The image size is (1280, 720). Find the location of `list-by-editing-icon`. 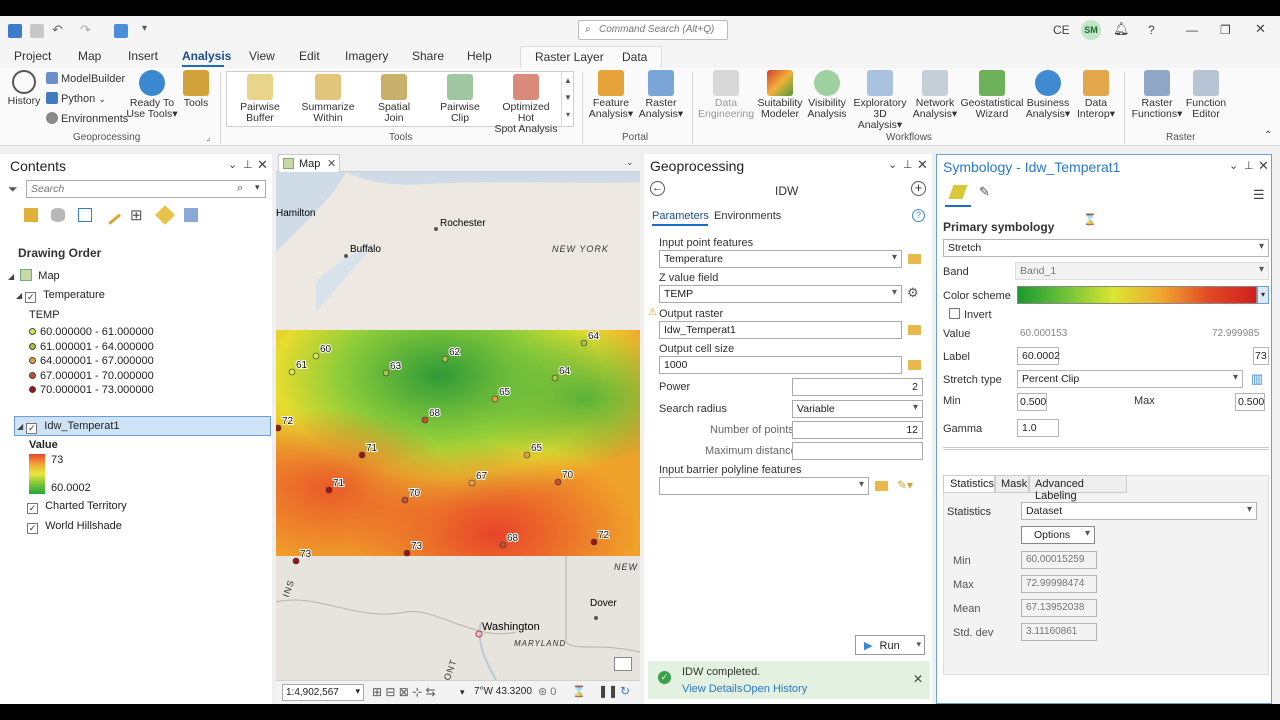

list-by-editing-icon is located at coordinates (111, 215).